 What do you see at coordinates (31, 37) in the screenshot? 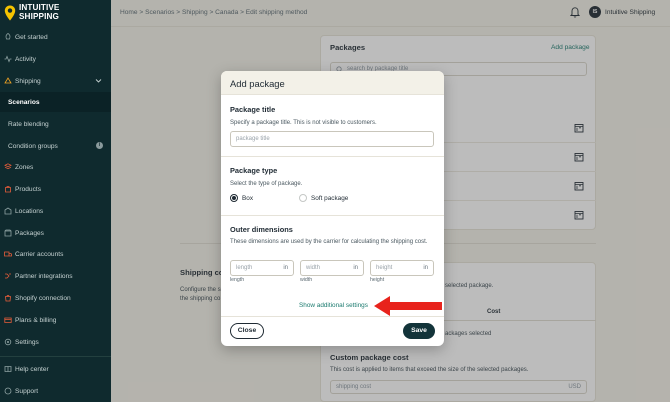
I see `sidebar-item-label: Get started` at bounding box center [31, 37].